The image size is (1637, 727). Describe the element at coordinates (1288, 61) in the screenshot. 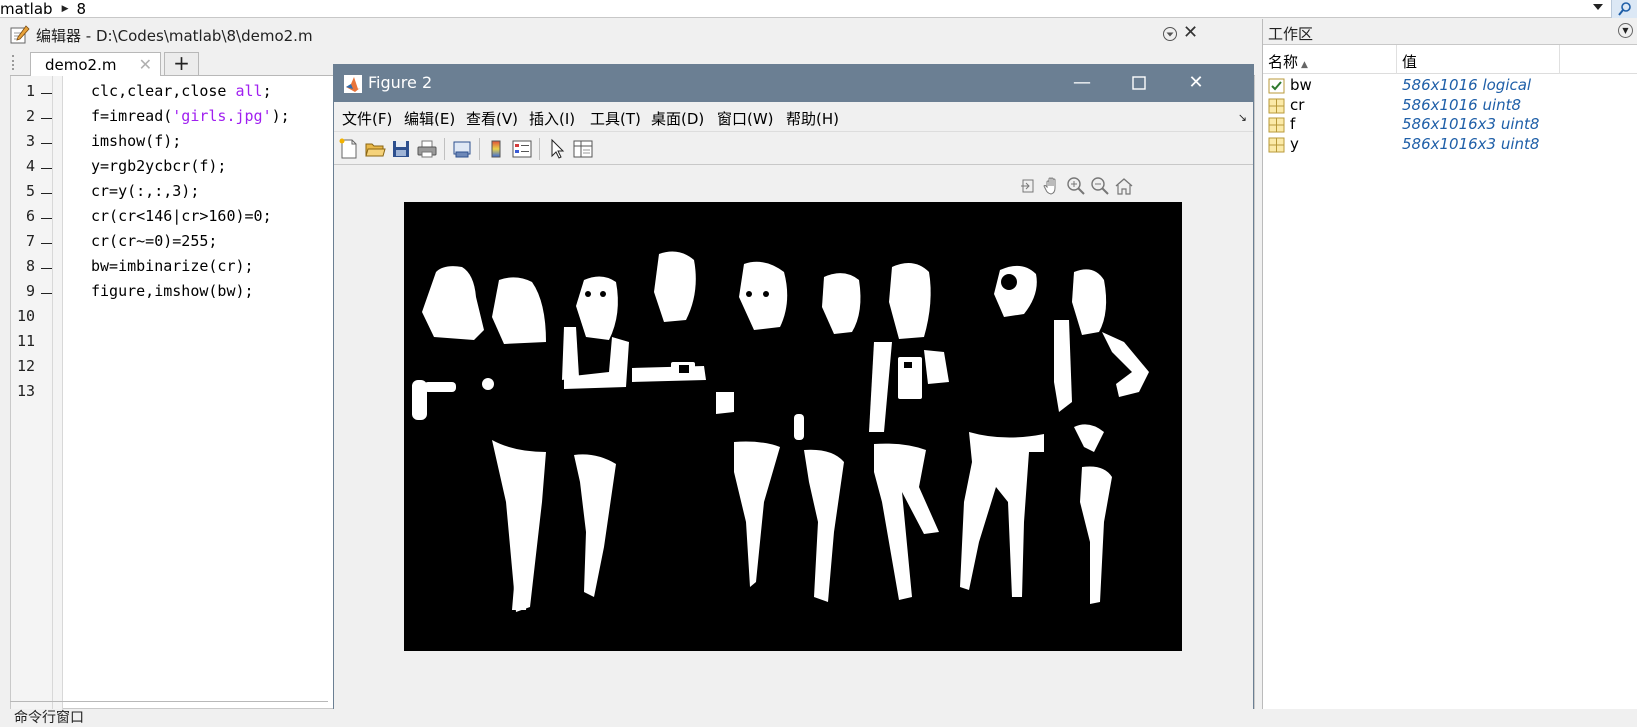

I see `column-header-name: 名称 ▲` at that location.